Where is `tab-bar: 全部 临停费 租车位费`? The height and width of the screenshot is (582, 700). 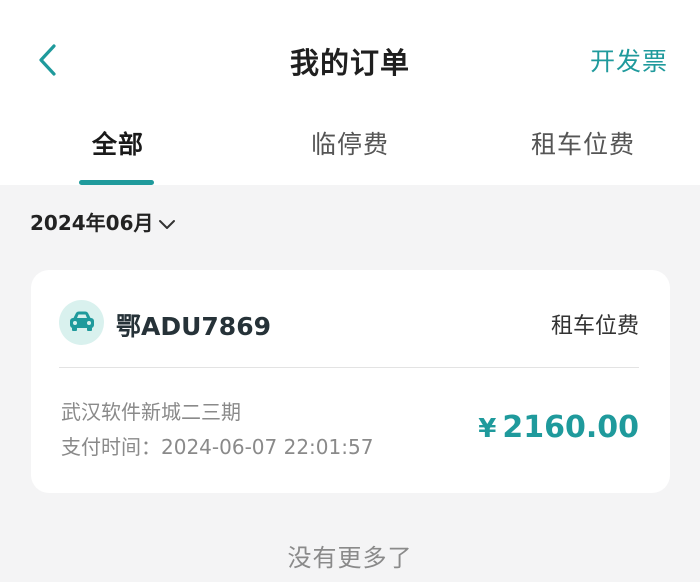 tab-bar: 全部 临停费 租车位费 is located at coordinates (350, 155).